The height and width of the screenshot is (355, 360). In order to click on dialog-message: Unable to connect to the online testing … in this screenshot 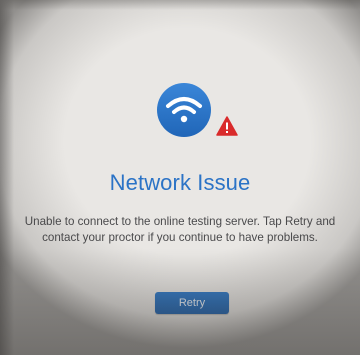, I will do `click(180, 229)`.